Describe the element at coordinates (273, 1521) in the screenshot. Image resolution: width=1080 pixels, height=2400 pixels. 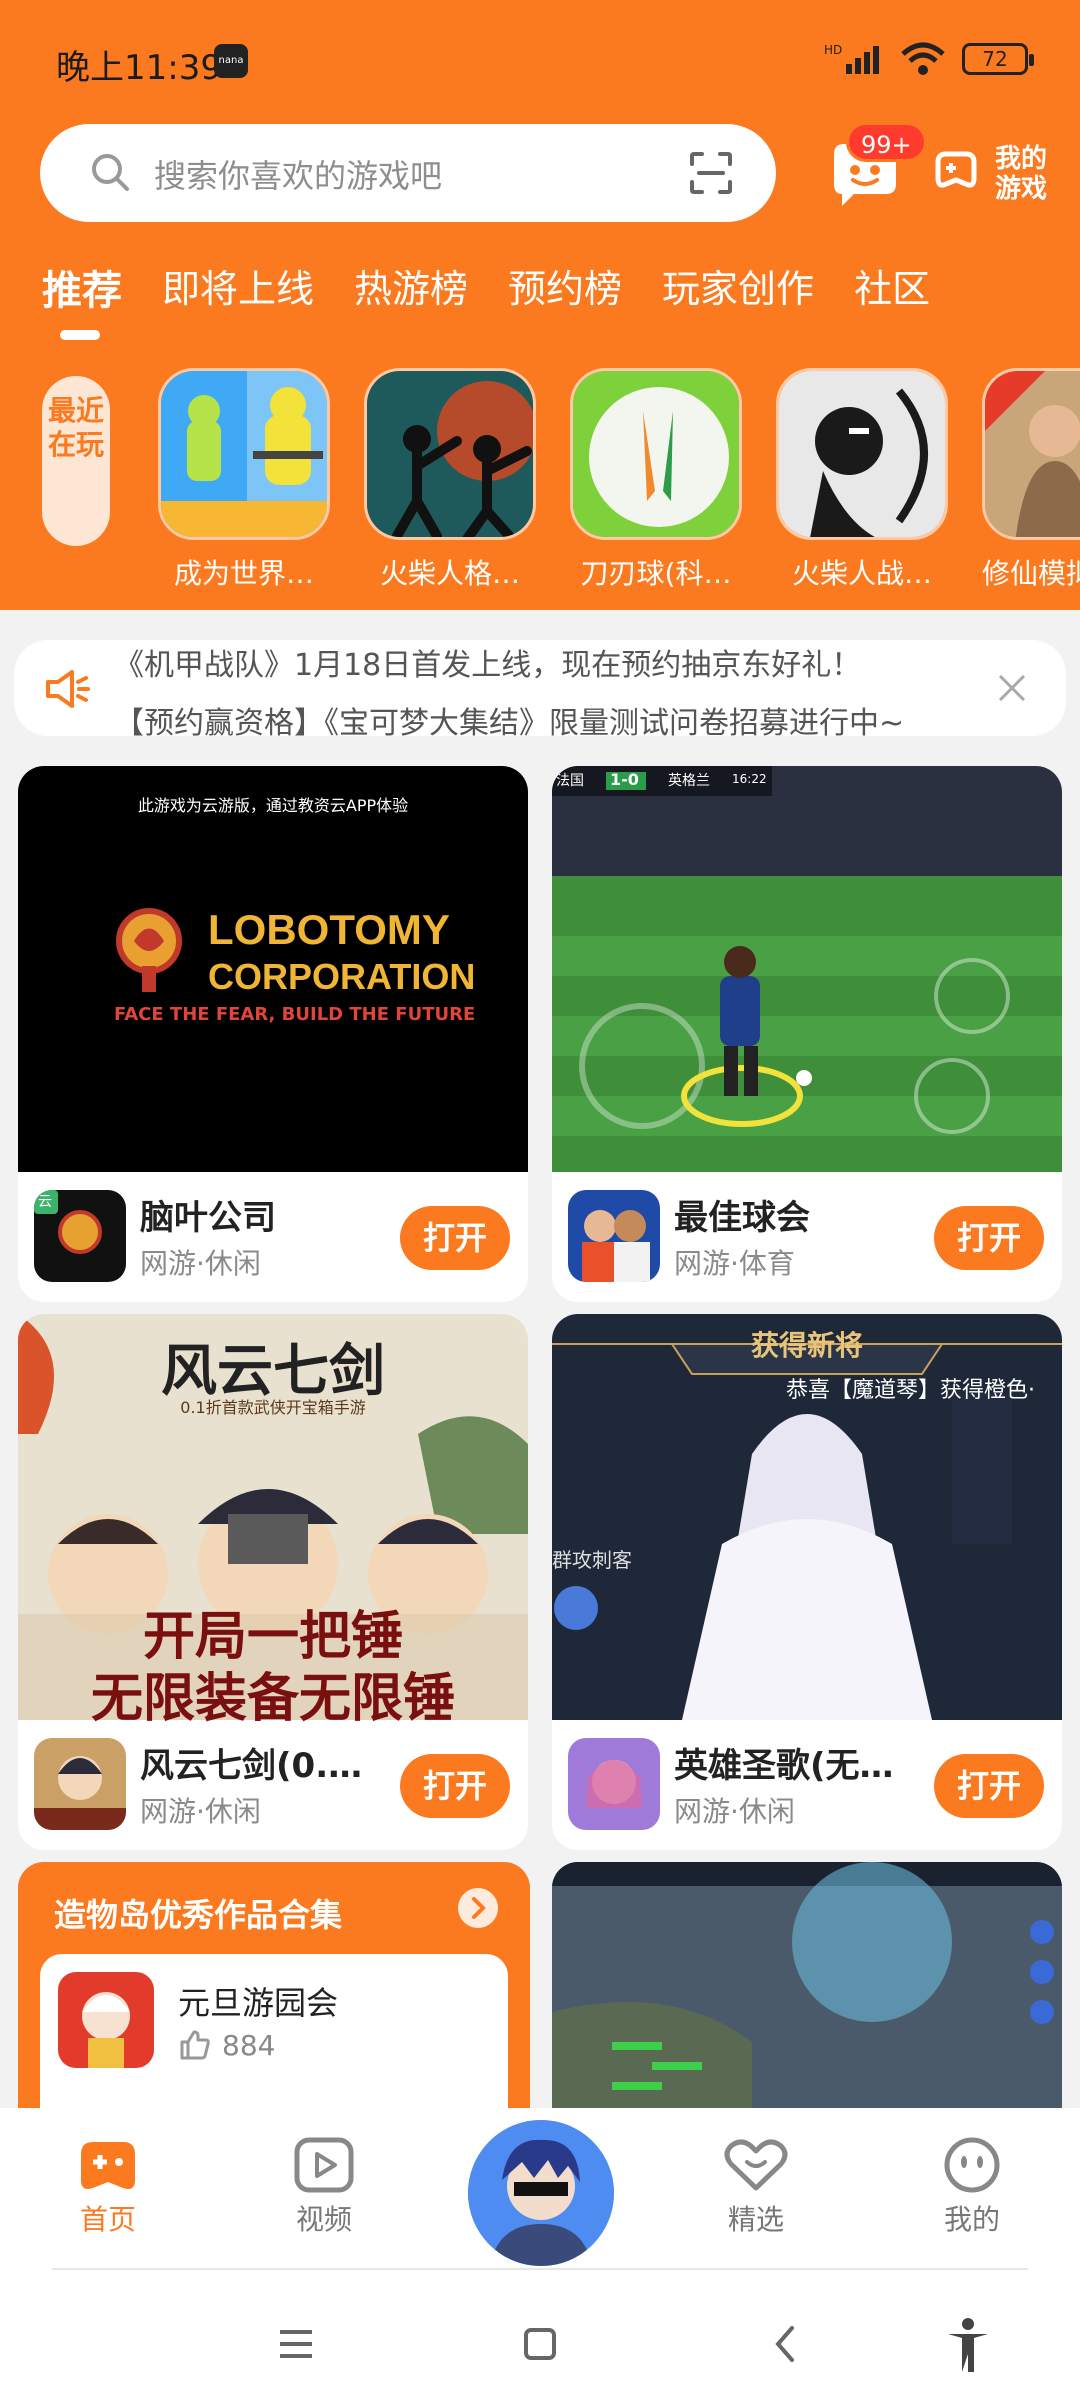
I see `game-banner: 风云七剑 0.1折首款武侠开宝箱手游 开局一把锤 无限装备无限锤` at that location.